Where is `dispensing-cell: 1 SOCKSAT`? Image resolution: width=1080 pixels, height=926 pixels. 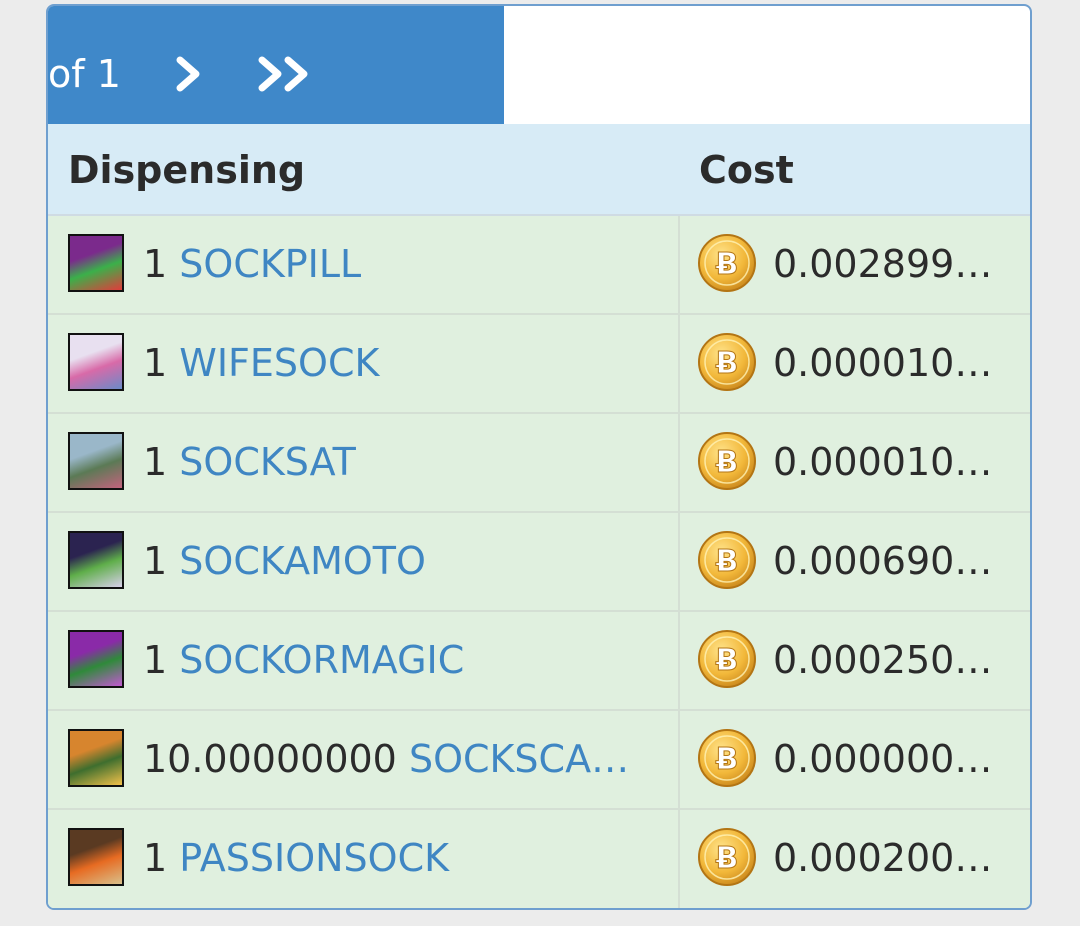 dispensing-cell: 1 SOCKSAT is located at coordinates (364, 462).